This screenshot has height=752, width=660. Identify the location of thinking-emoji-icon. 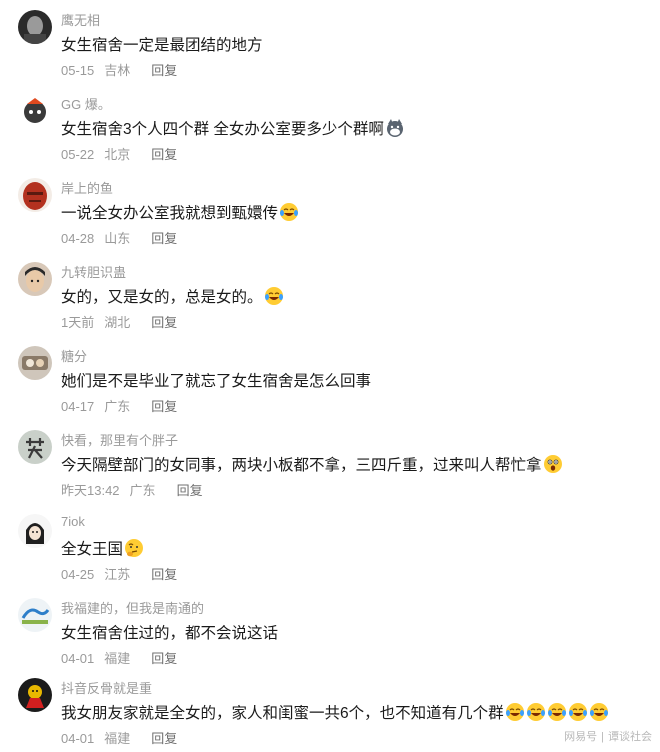
(134, 548).